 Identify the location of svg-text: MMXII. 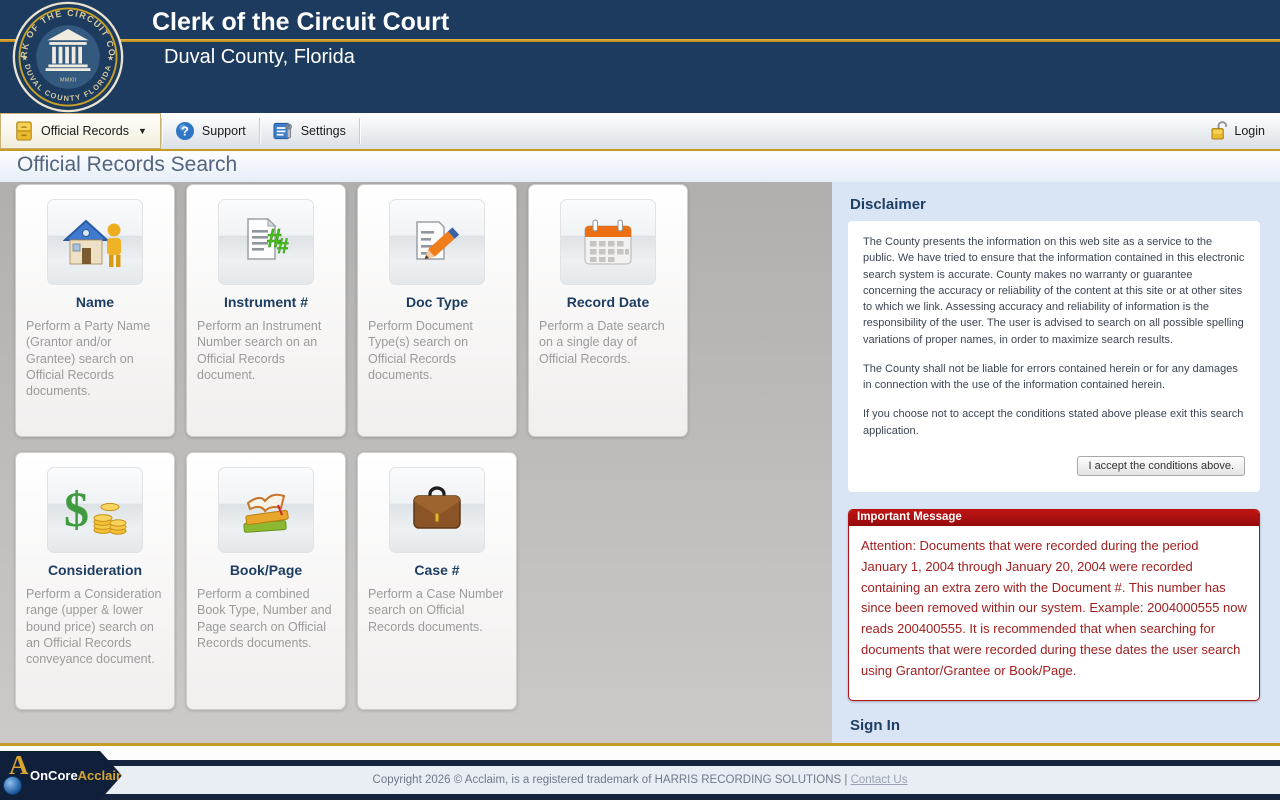
(68, 80).